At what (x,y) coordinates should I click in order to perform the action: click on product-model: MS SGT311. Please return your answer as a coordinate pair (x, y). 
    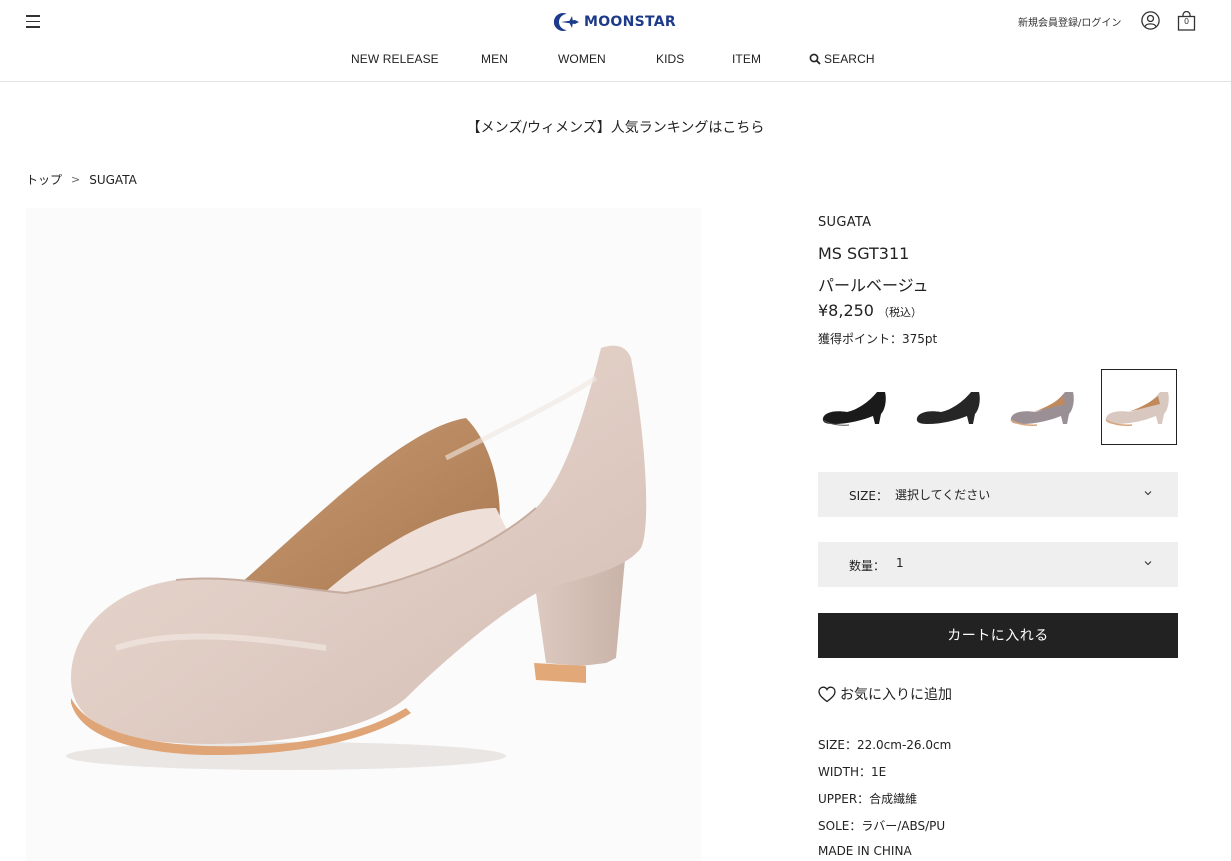
    Looking at the image, I should click on (864, 253).